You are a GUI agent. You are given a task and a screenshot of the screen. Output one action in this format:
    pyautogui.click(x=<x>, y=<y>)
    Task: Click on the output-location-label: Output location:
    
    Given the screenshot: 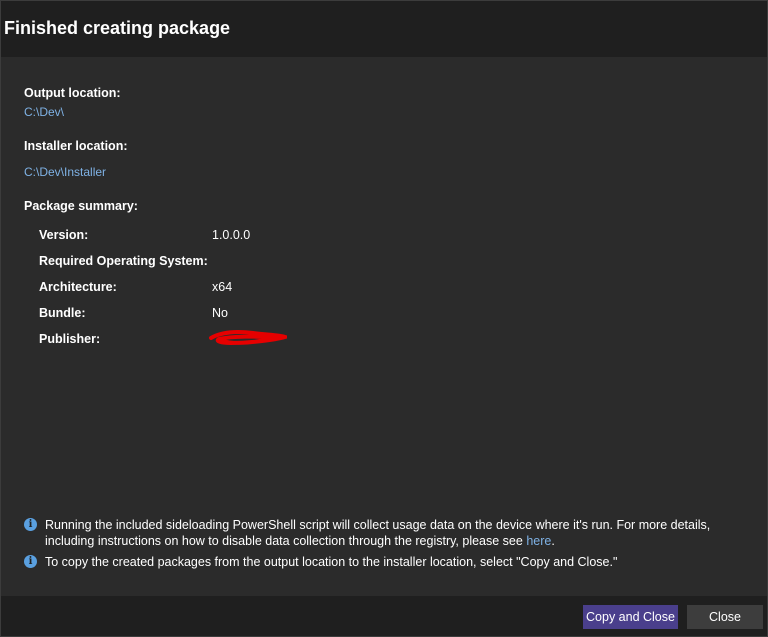 What is the action you would take?
    pyautogui.click(x=72, y=93)
    